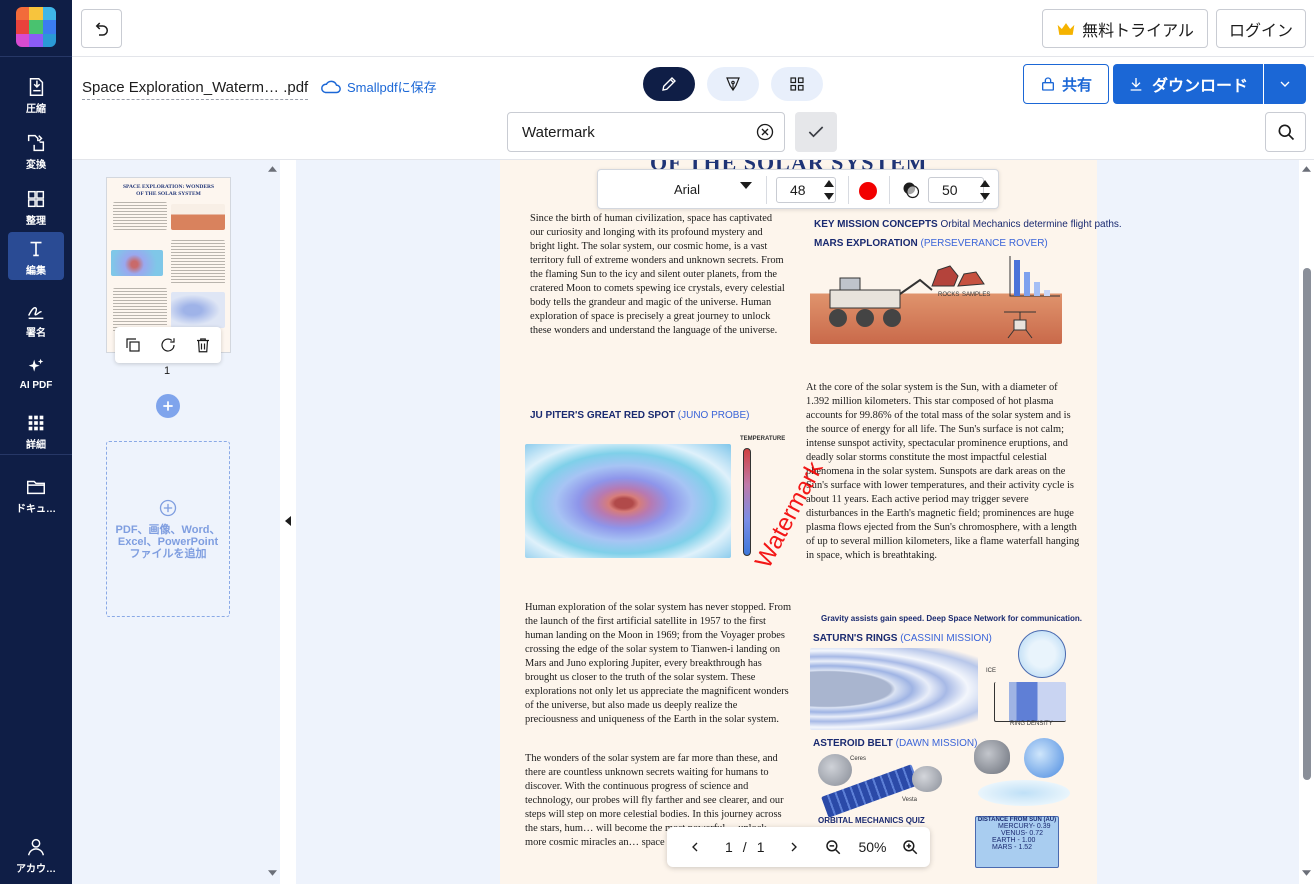 This screenshot has height=884, width=1314. What do you see at coordinates (198, 217) in the screenshot?
I see `thumbnail-image-mars` at bounding box center [198, 217].